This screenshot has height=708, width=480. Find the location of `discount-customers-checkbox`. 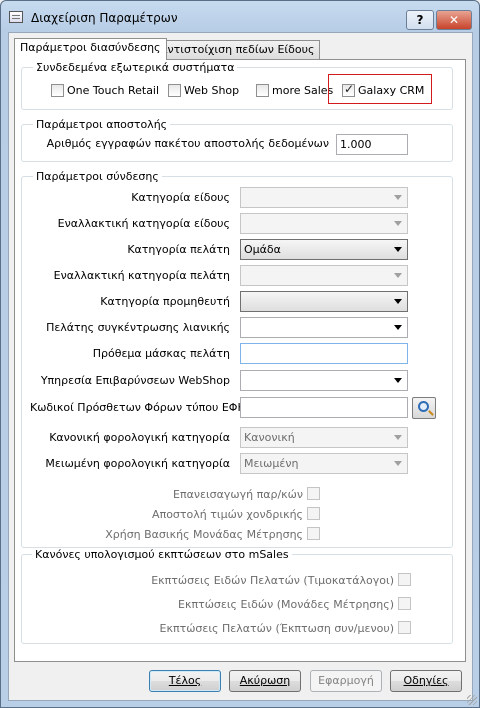

discount-customers-checkbox is located at coordinates (404, 627).